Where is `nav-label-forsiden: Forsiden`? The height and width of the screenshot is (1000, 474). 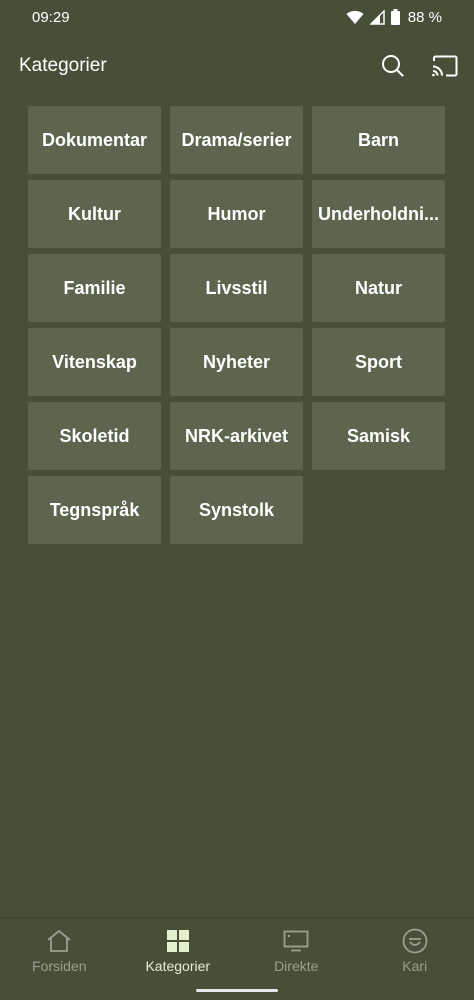 nav-label-forsiden: Forsiden is located at coordinates (59, 966).